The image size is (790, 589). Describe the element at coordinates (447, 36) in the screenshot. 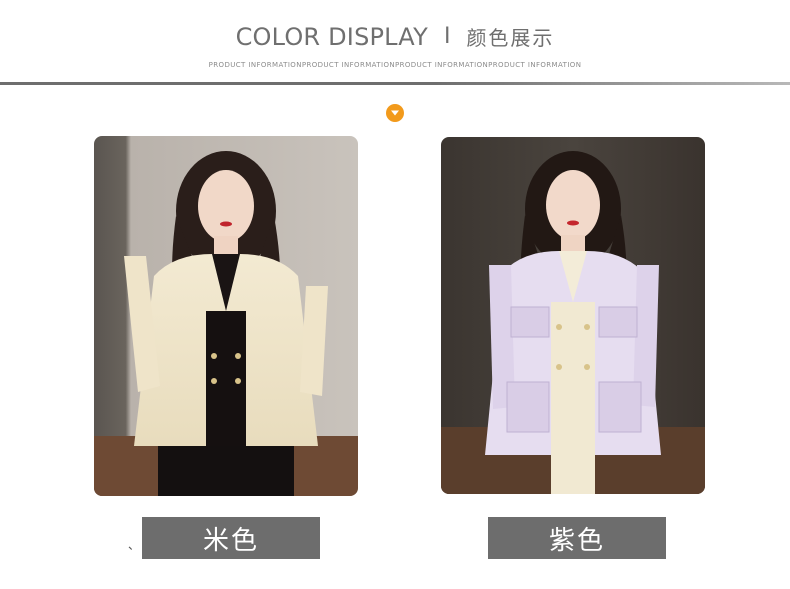

I see `title-separator: I` at that location.